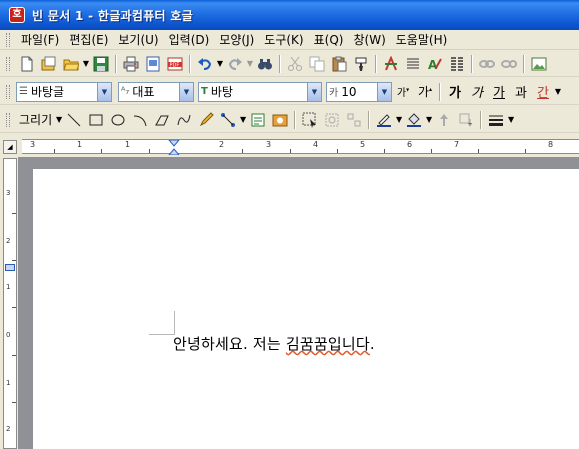 The width and height of the screenshot is (579, 449). I want to click on fill-color-dropdown-arrow: ▼, so click(429, 119).